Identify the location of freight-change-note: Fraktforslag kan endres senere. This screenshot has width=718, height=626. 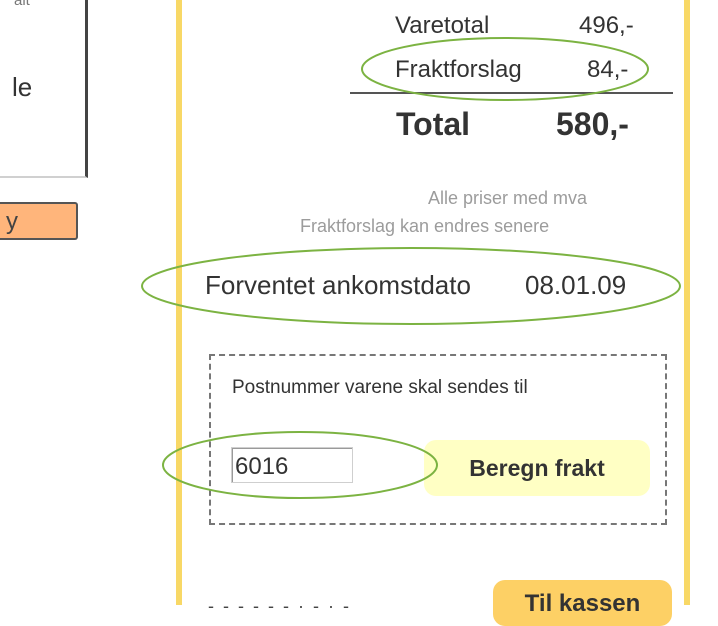
(425, 226).